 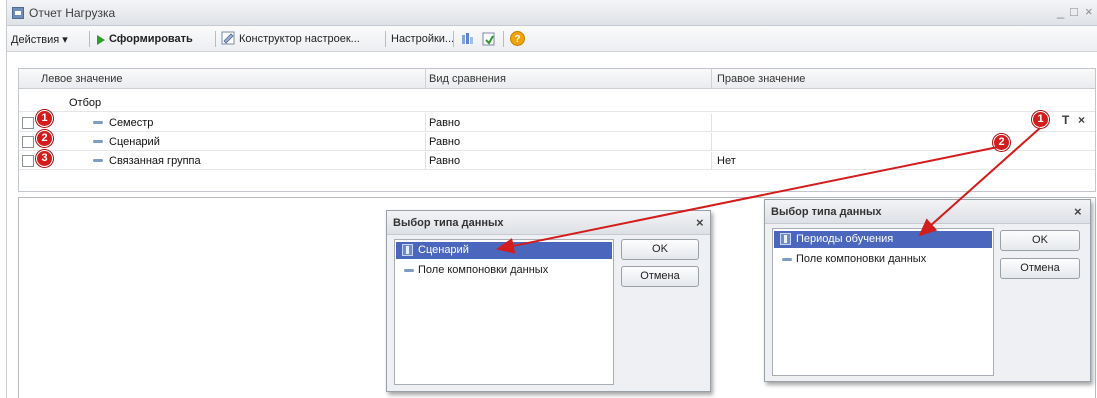 I want to click on select-type-button: T, so click(x=1069, y=121).